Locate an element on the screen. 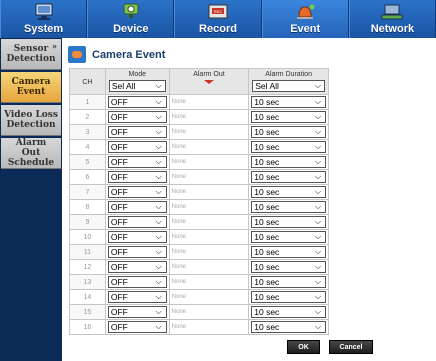 The image size is (436, 361). duration-select-all: Sel All ⌵ is located at coordinates (288, 86).